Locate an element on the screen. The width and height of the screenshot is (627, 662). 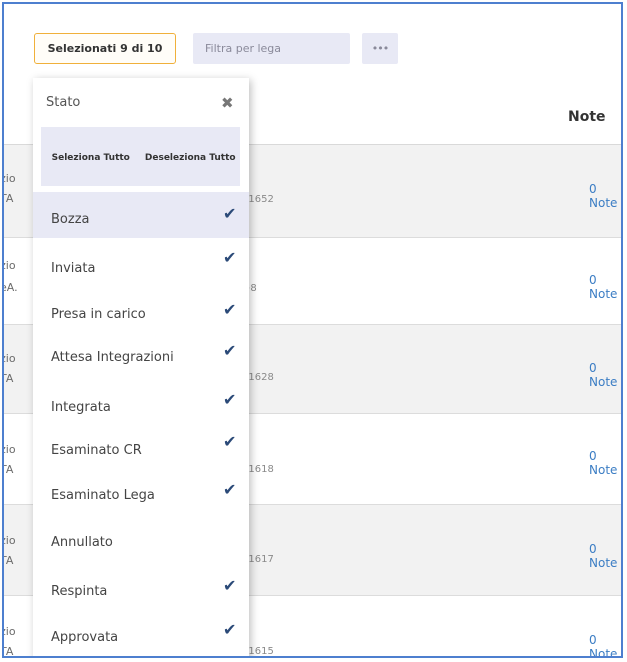
status-option-respinta: Respinta ✔ is located at coordinates (141, 583).